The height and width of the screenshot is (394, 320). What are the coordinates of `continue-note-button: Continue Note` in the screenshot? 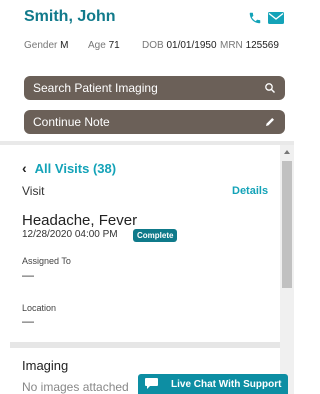 It's located at (154, 122).